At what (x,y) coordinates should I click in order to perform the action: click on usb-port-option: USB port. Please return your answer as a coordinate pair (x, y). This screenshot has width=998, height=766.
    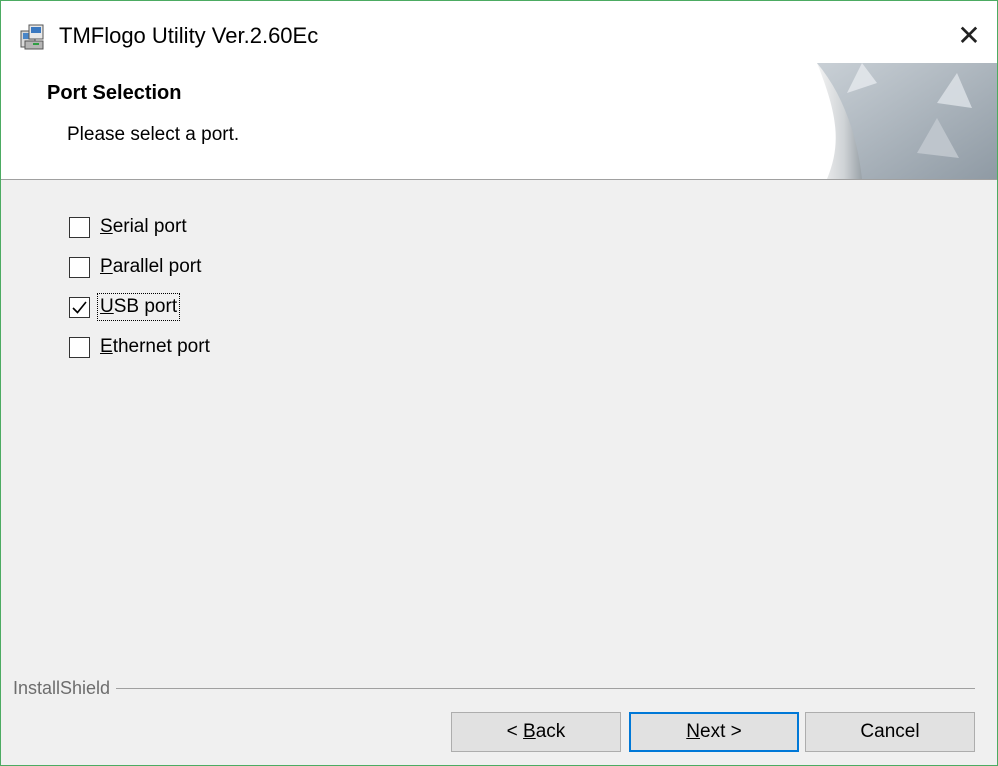
    Looking at the image, I should click on (125, 307).